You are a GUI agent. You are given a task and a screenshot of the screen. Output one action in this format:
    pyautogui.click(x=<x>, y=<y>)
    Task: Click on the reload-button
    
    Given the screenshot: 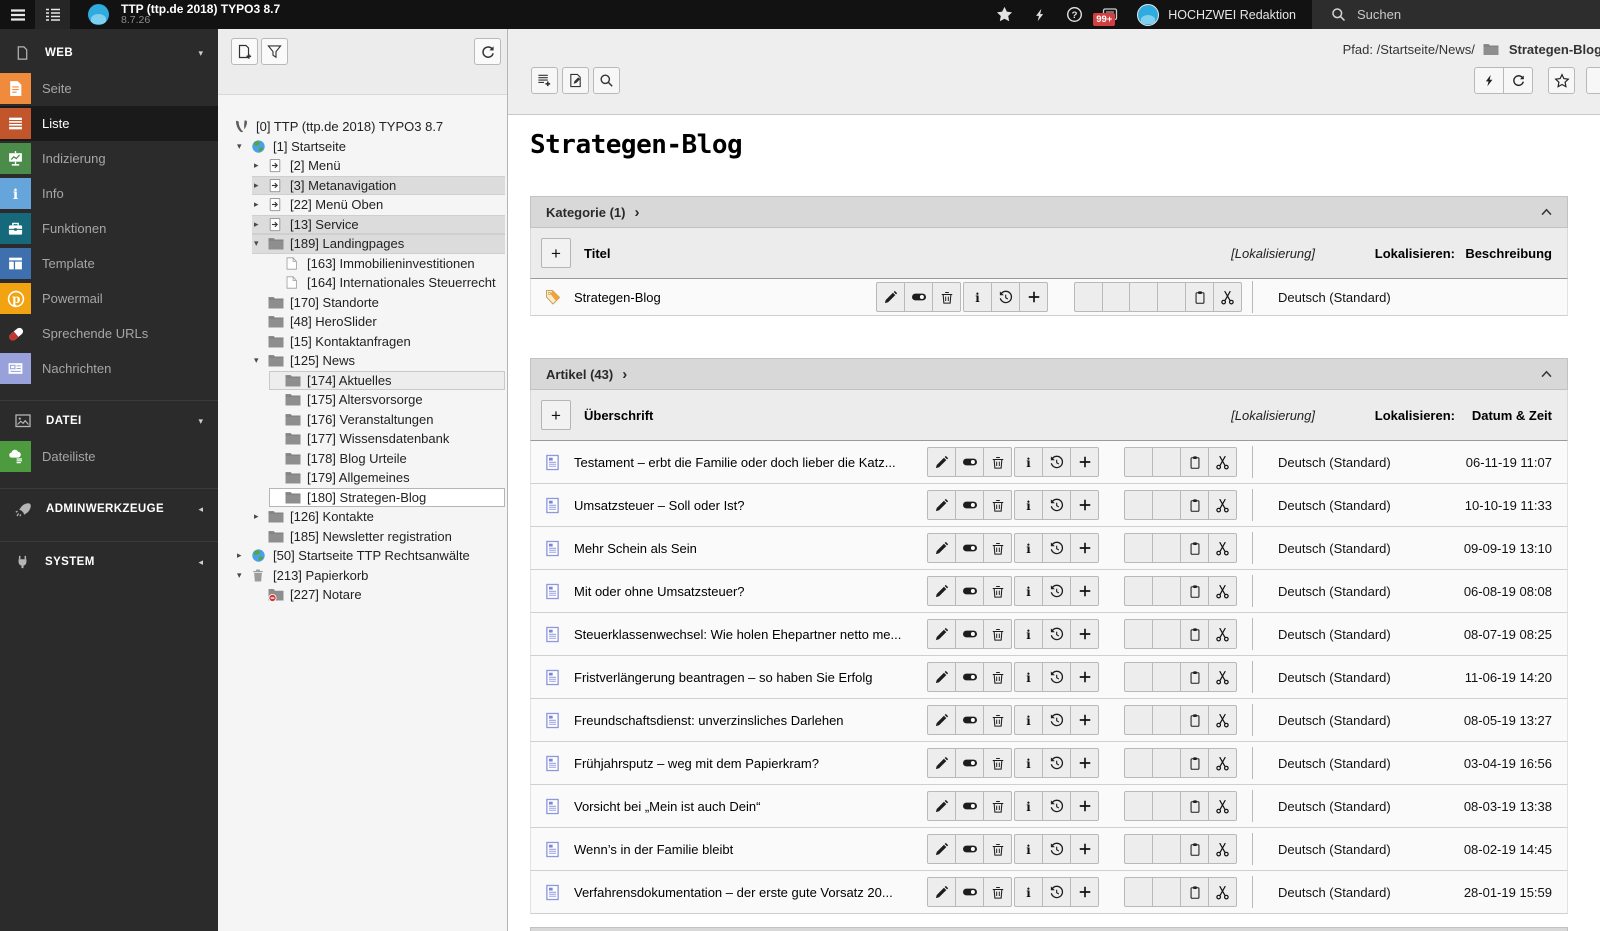 What is the action you would take?
    pyautogui.click(x=1518, y=80)
    